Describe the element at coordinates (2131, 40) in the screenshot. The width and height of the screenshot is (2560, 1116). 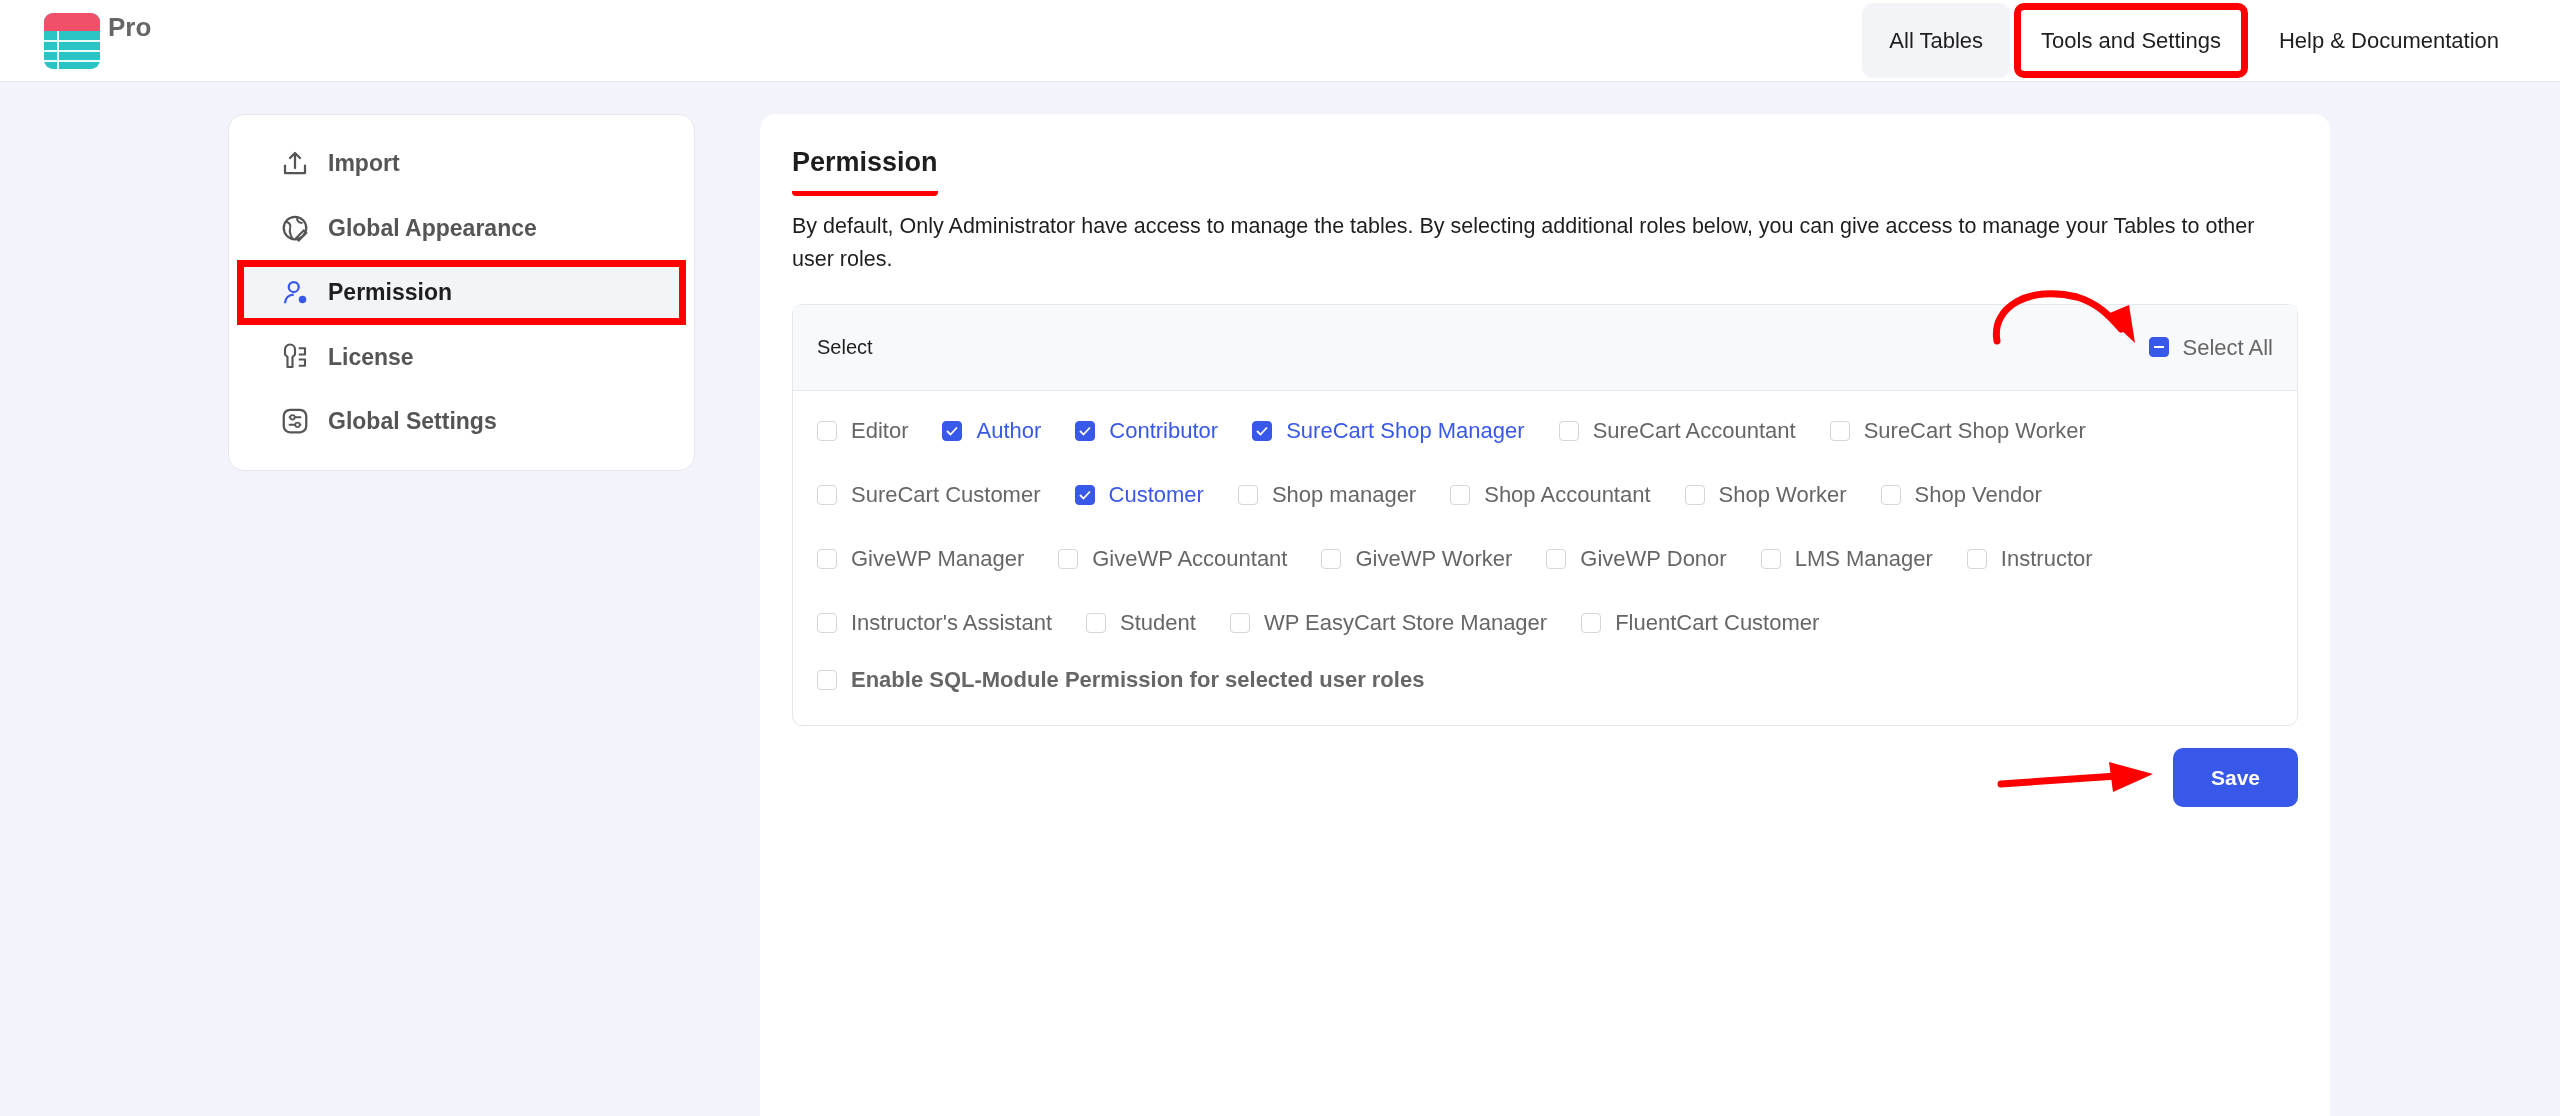
I see `nav-tab: Tools and Settings` at that location.